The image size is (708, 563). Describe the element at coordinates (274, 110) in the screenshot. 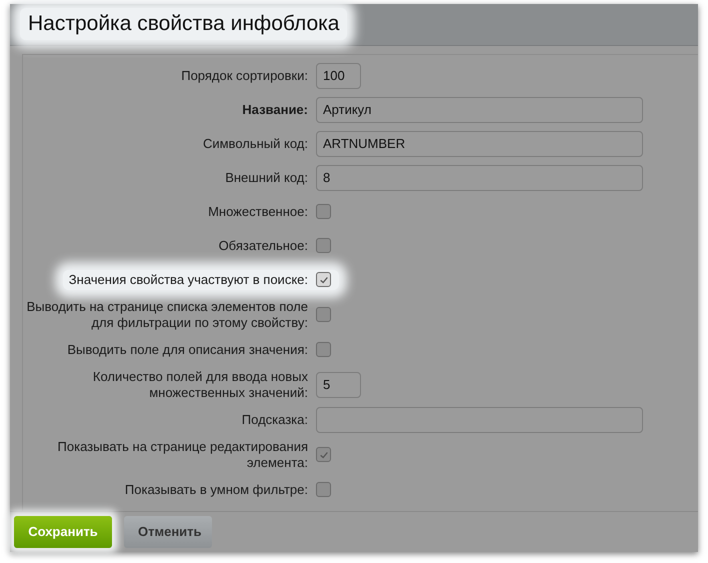

I see `field-label: Название:` at that location.